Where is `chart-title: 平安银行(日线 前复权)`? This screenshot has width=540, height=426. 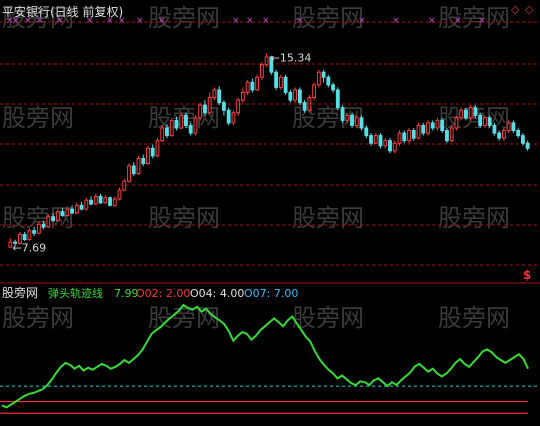
chart-title: 平安银行(日线 前复权) is located at coordinates (62, 11).